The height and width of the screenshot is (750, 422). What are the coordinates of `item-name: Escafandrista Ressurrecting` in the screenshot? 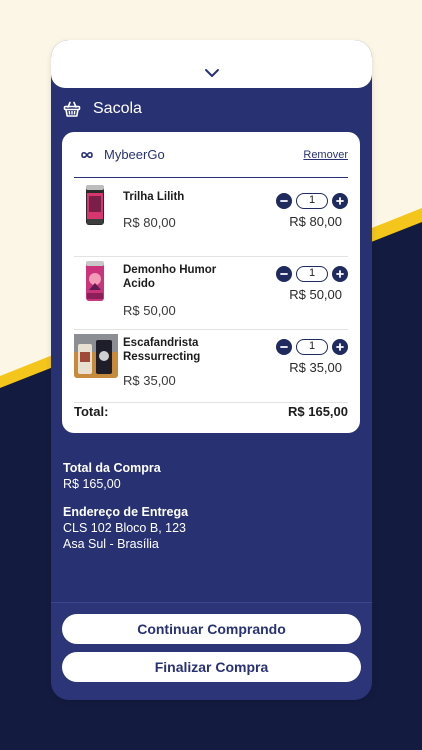 It's located at (162, 350).